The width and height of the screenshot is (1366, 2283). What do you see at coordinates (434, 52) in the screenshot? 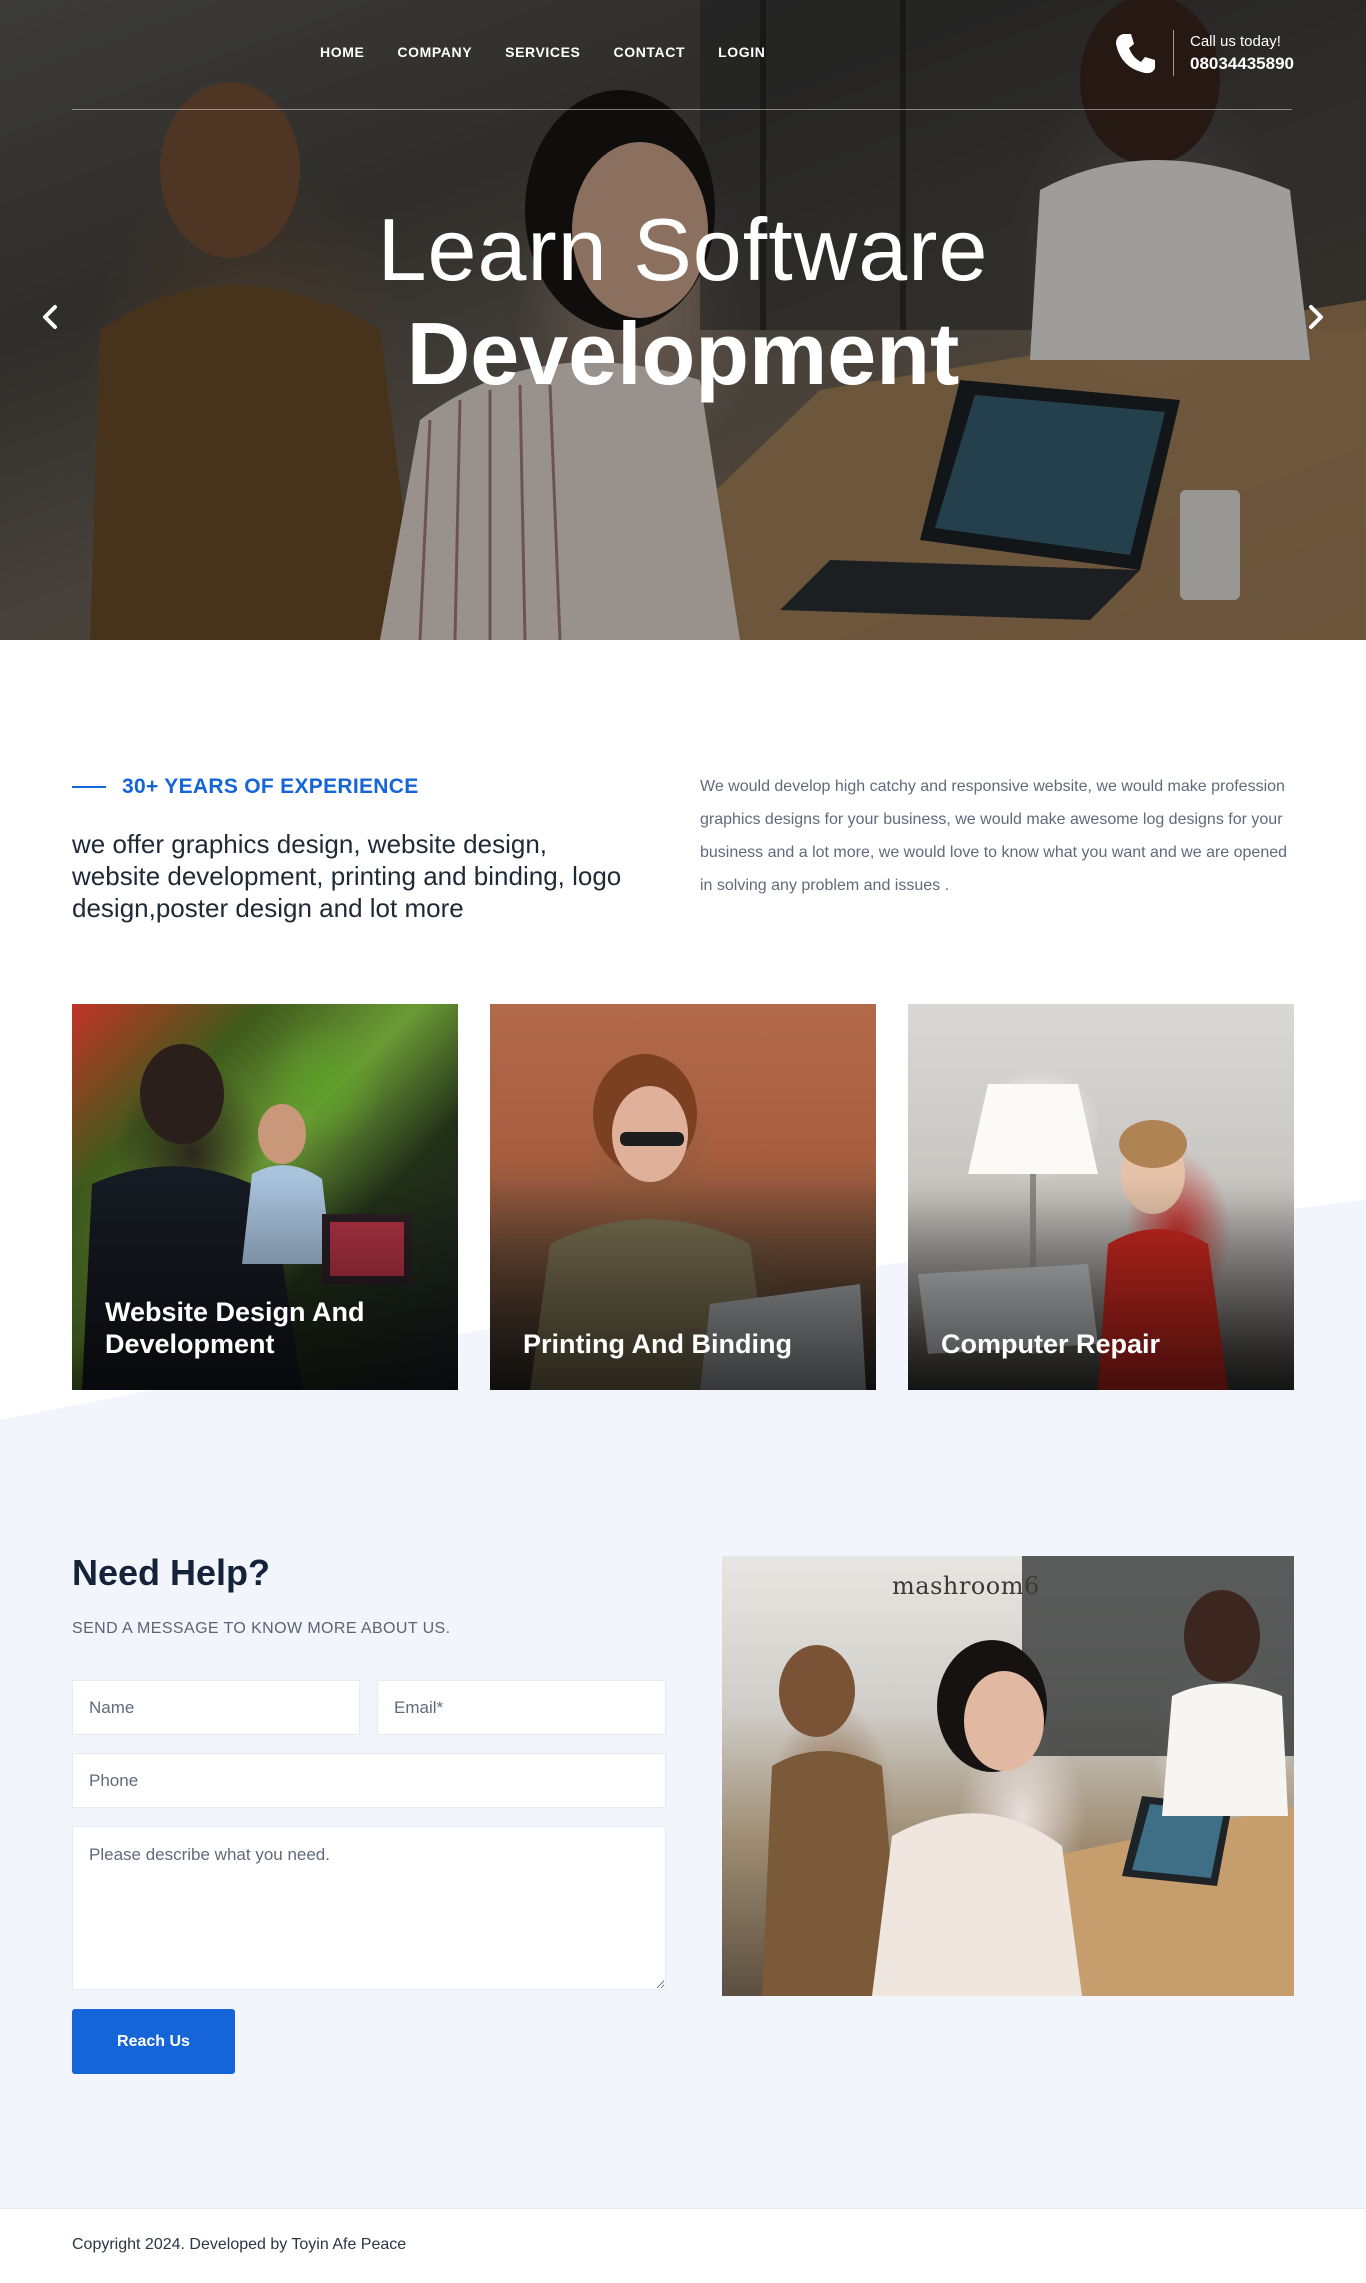
I see `nav-company: COMPANY` at bounding box center [434, 52].